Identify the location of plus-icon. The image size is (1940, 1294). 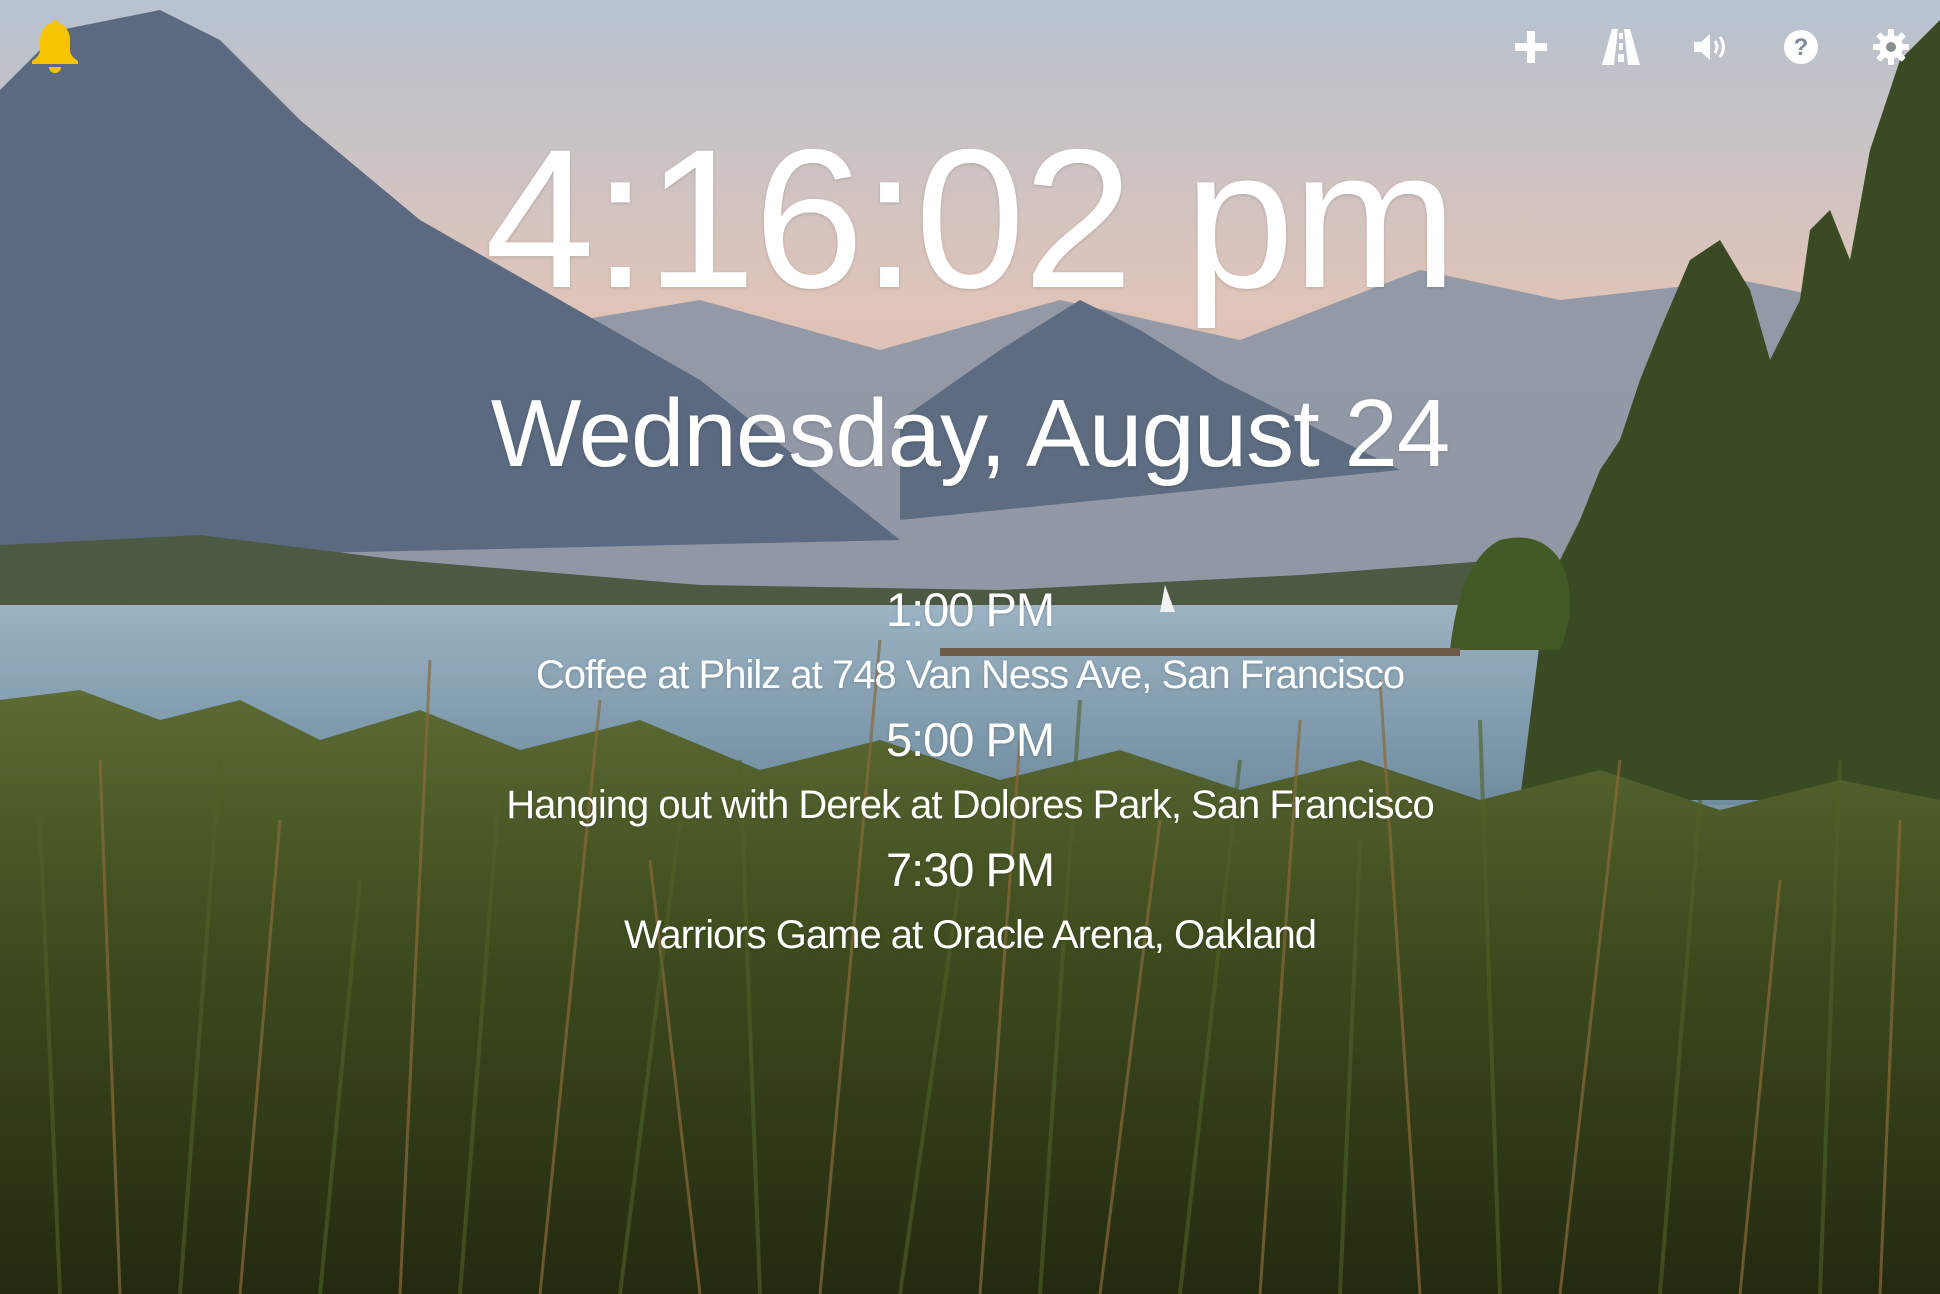
(1531, 47).